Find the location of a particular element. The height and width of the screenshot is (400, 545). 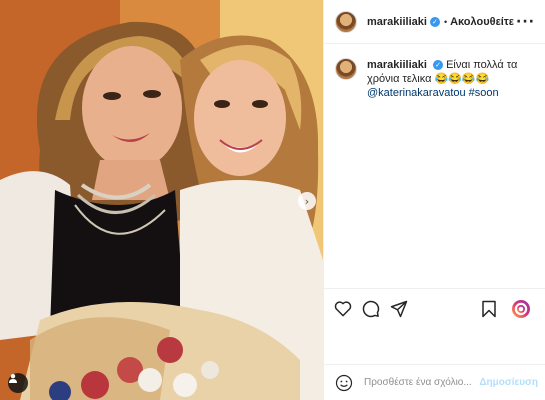

like-button is located at coordinates (343, 309).